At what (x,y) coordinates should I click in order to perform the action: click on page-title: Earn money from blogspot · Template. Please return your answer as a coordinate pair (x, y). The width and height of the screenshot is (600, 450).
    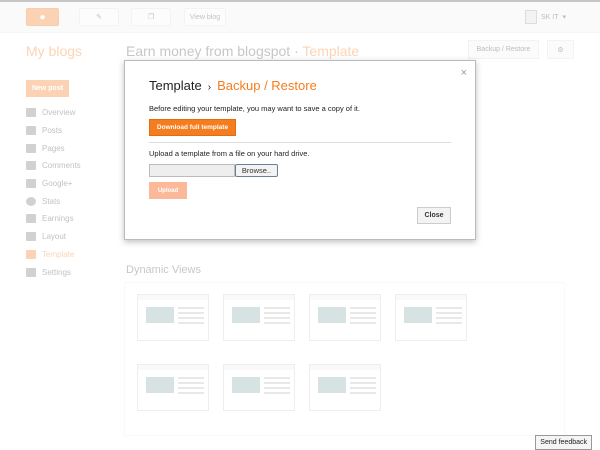
    Looking at the image, I should click on (242, 51).